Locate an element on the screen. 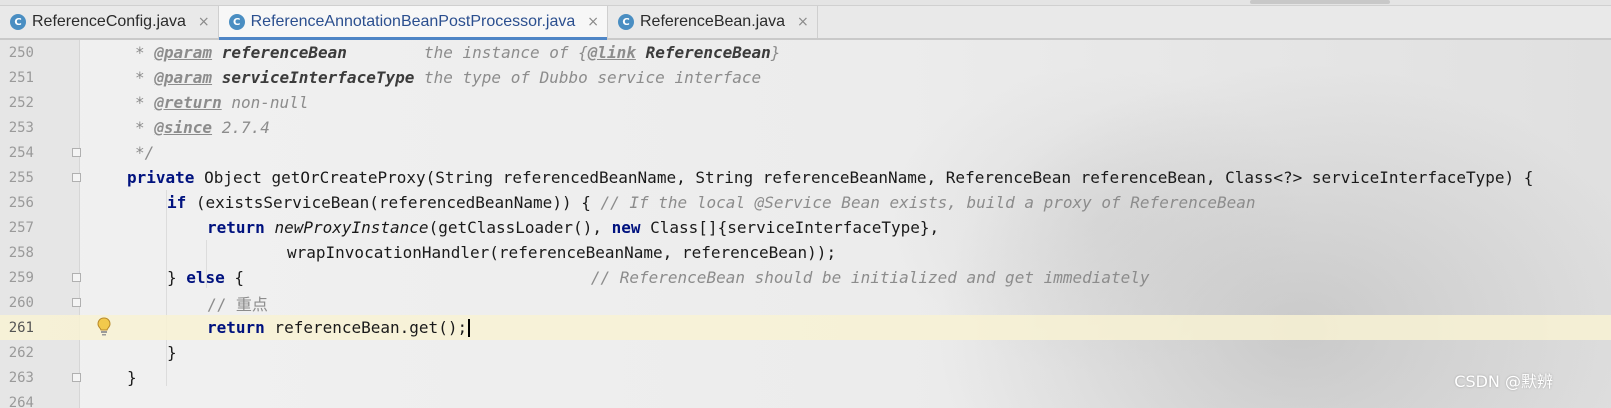 Image resolution: width=1611 pixels, height=408 pixels. line-number: 256 is located at coordinates (21, 202).